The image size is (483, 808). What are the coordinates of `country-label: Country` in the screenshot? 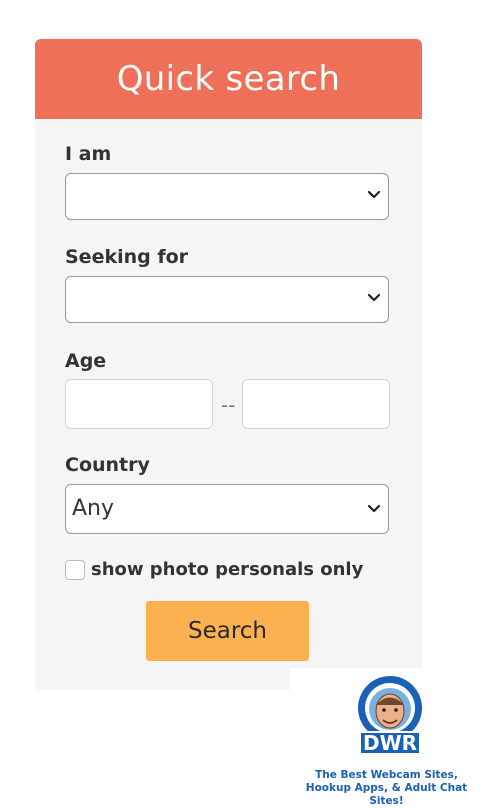 It's located at (107, 465).